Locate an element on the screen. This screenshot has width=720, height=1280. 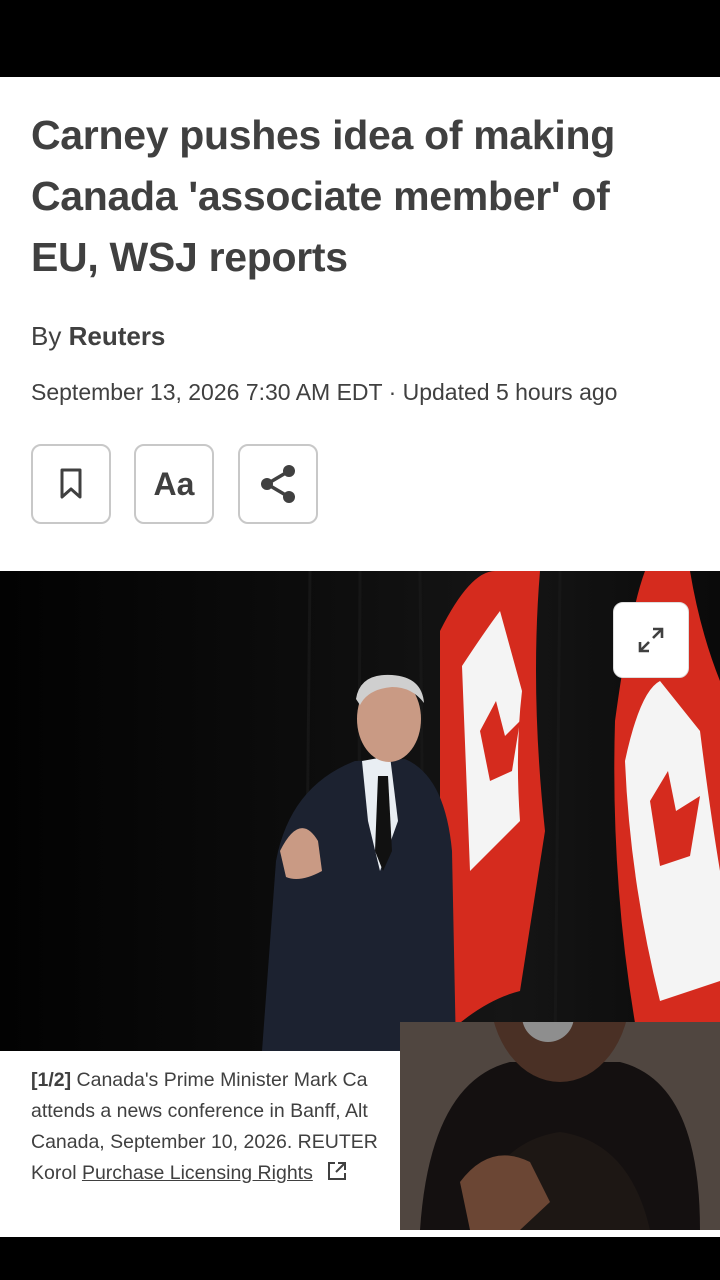
byline-prefix: By is located at coordinates (46, 336).